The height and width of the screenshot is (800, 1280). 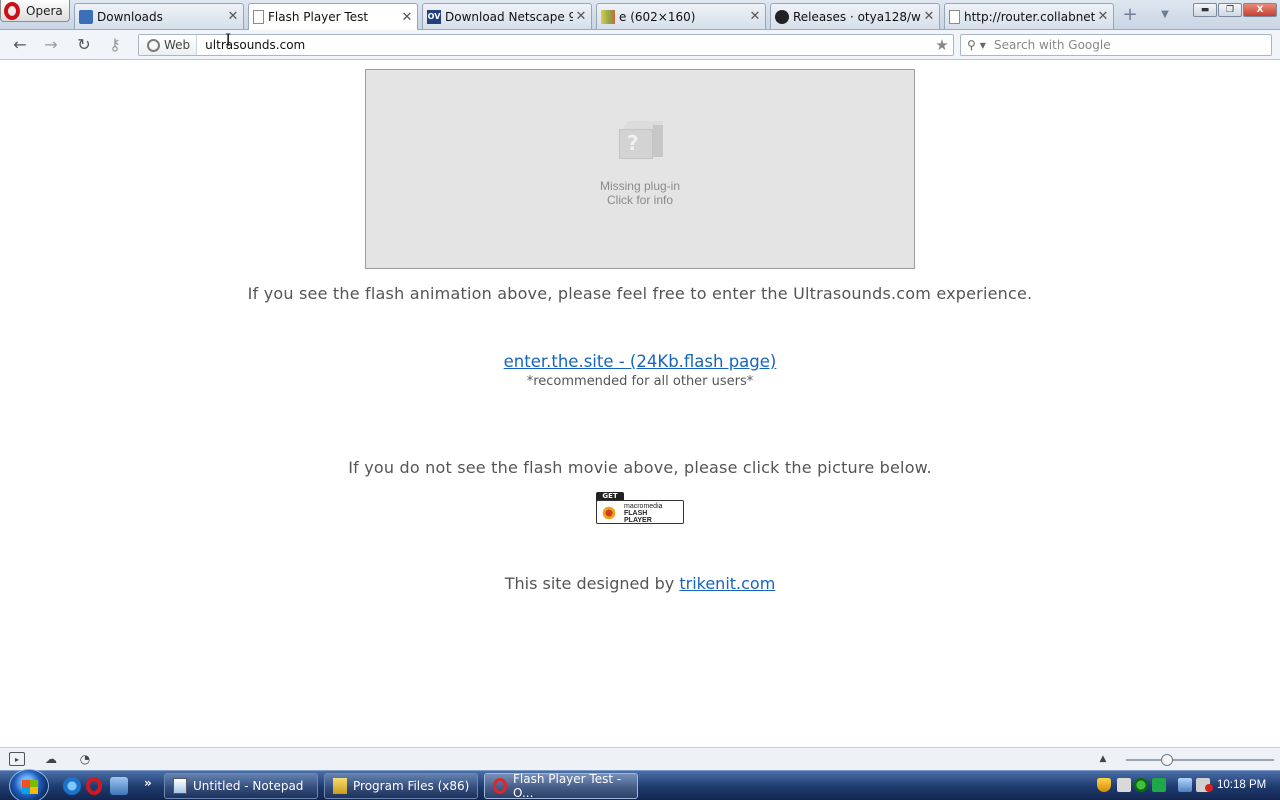 I want to click on status-bar: ▸ ☁ ◔ ▲, so click(x=640, y=758).